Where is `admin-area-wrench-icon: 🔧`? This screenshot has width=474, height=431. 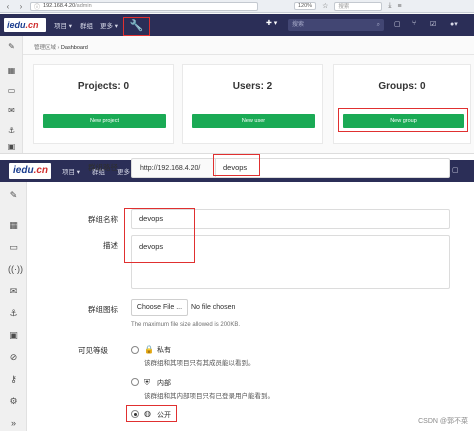
admin-area-wrench-icon: 🔧 is located at coordinates (136, 26).